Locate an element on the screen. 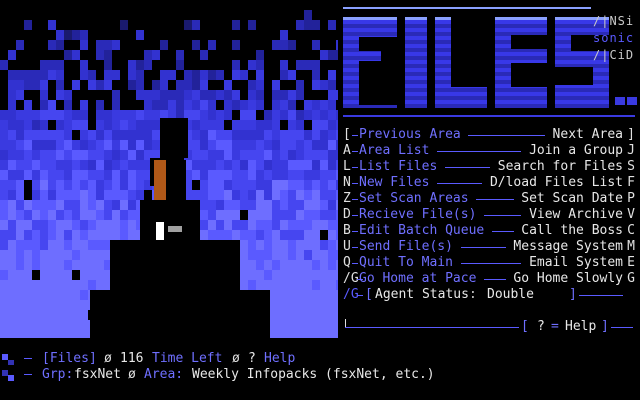 Image resolution: width=640 pixels, height=400 pixels. agent-status-line: /G [ Agent Status : Double ] is located at coordinates (489, 295).